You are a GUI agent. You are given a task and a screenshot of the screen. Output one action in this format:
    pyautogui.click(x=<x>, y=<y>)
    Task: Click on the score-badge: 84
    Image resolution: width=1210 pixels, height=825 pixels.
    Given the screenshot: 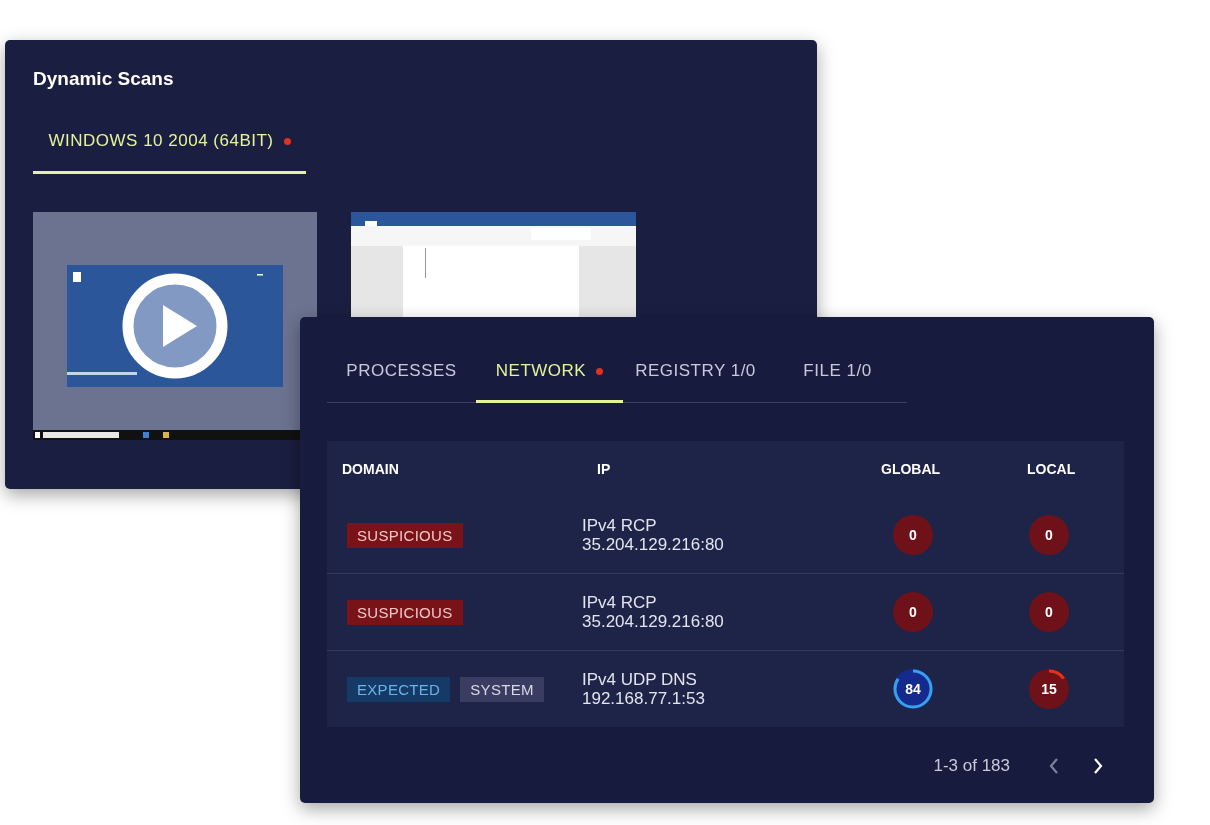 What is the action you would take?
    pyautogui.click(x=913, y=689)
    